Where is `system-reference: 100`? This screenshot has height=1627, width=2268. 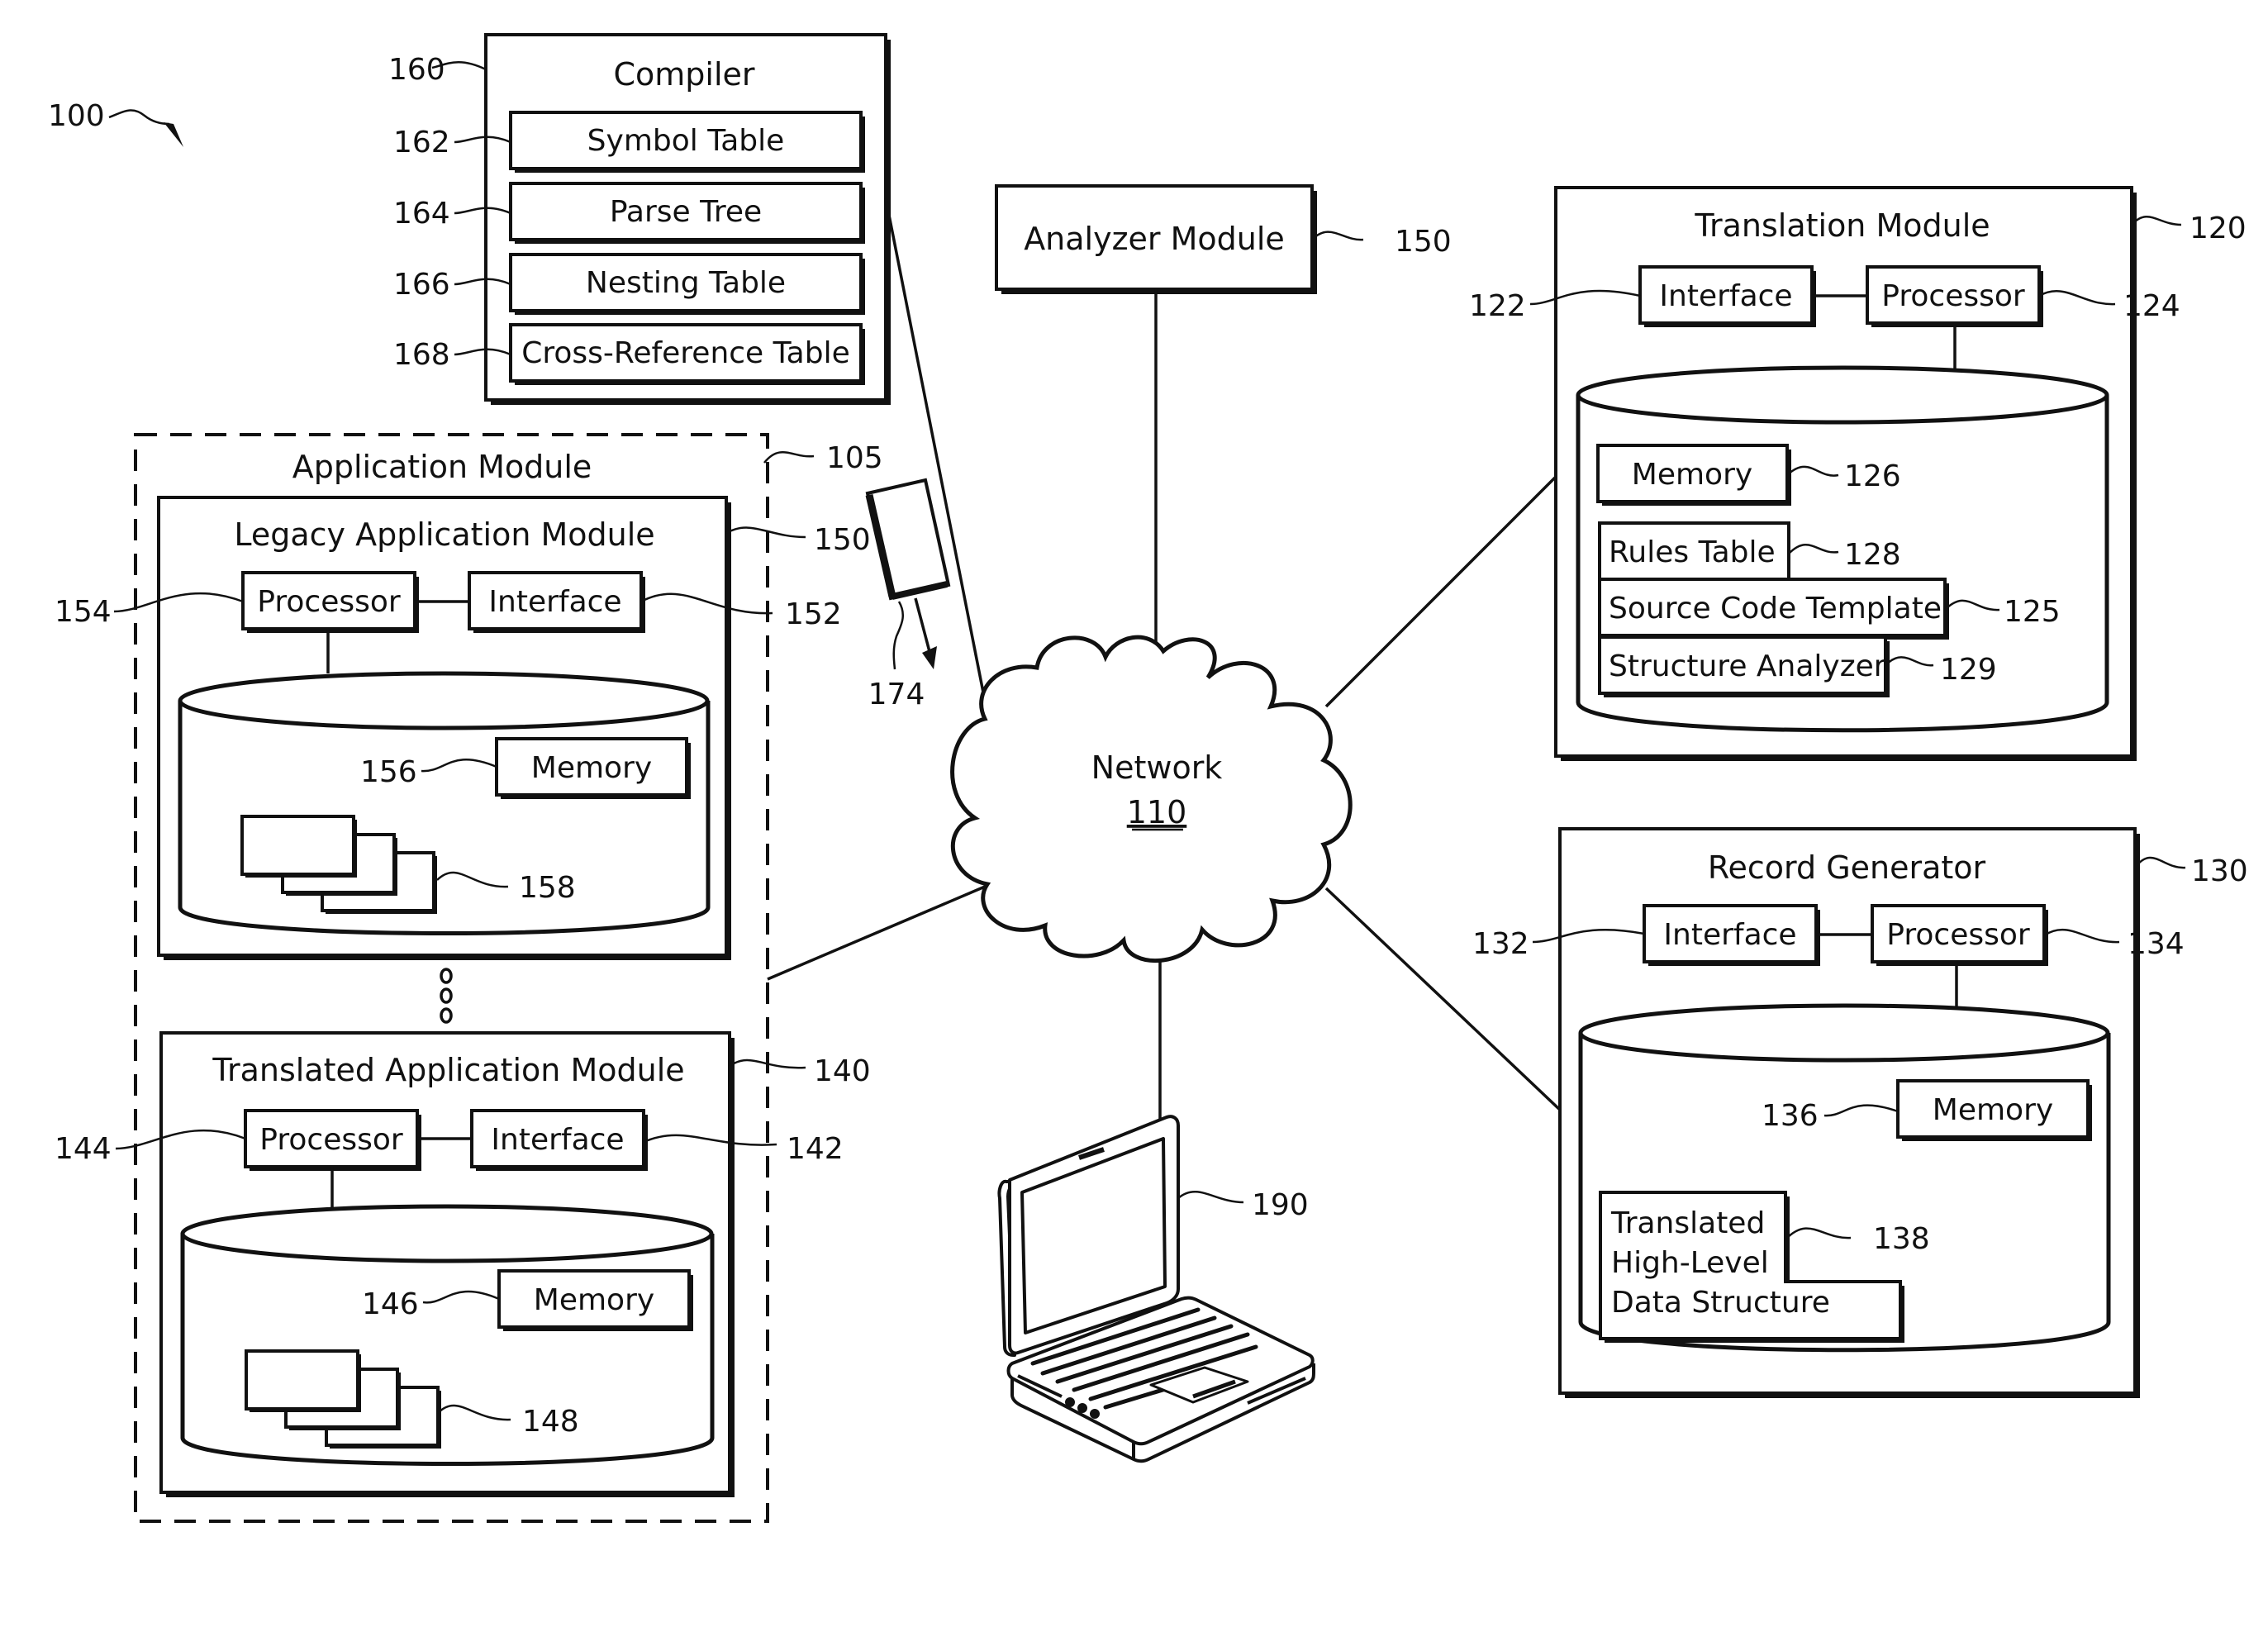
system-reference: 100 is located at coordinates (115, 123).